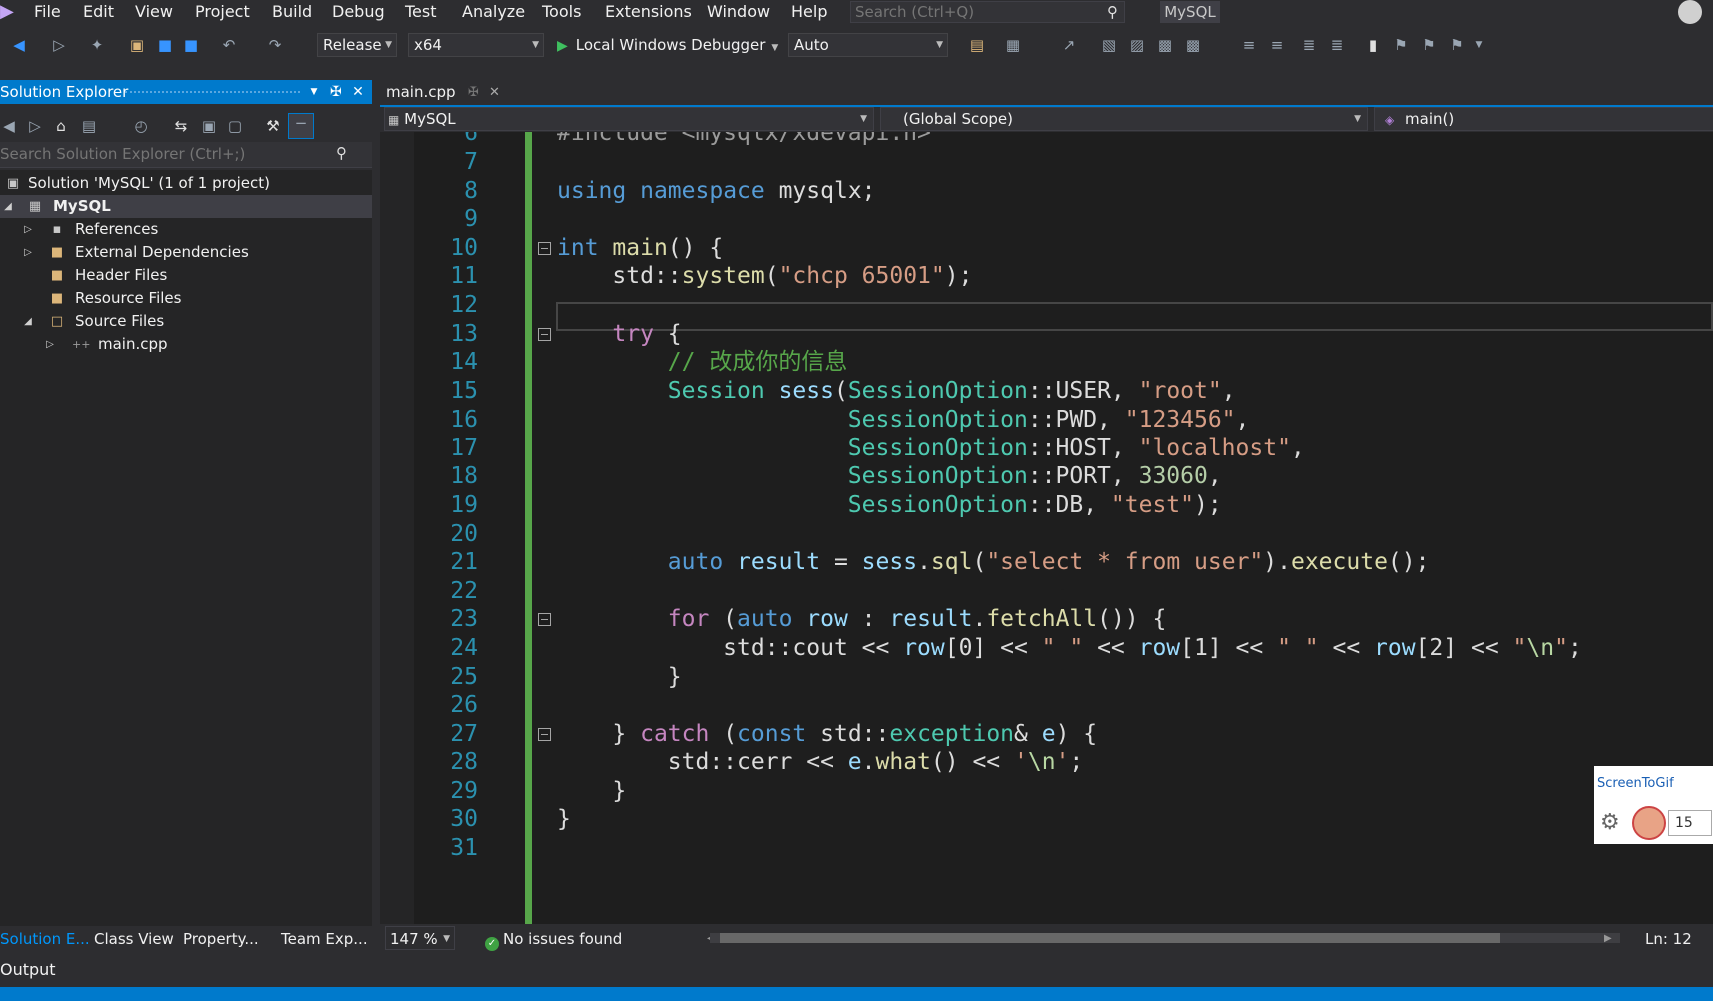 The image size is (1713, 1001). I want to click on menu-test: Test, so click(421, 12).